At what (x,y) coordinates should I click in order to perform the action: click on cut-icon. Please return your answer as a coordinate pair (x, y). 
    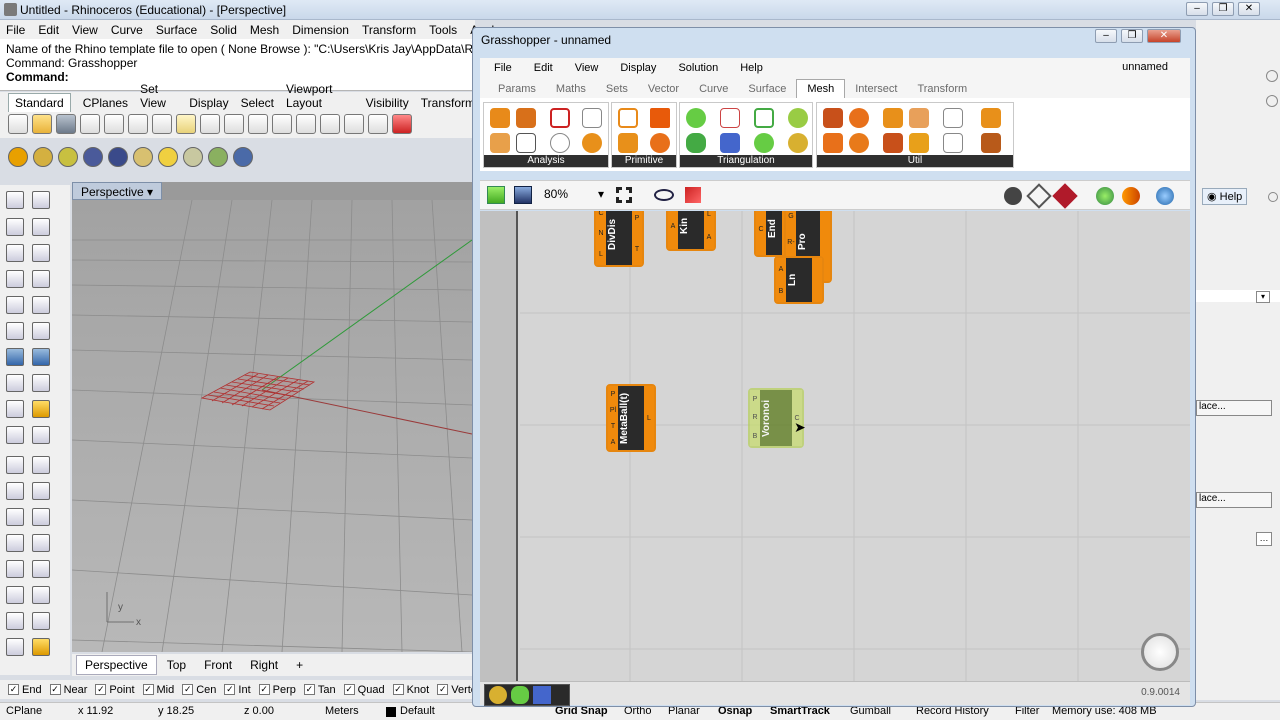
    Looking at the image, I should click on (138, 124).